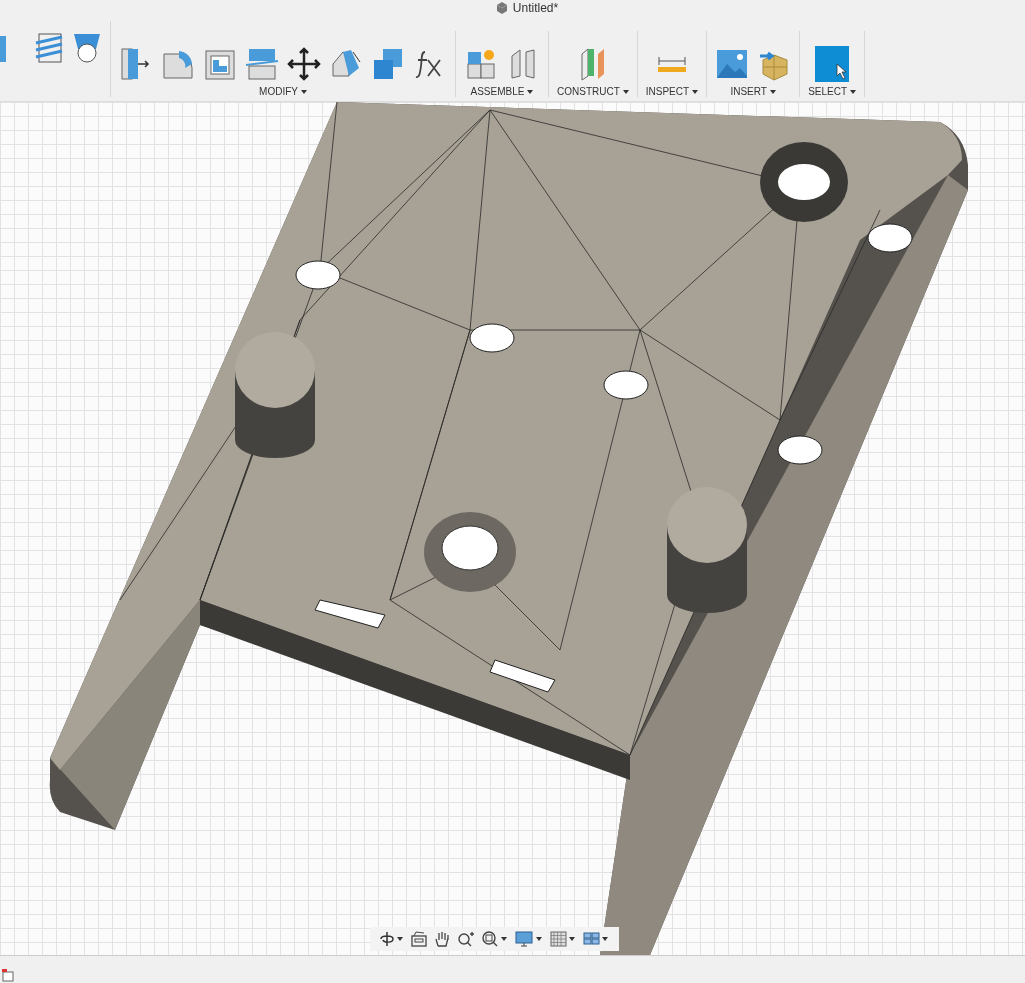  What do you see at coordinates (502, 91) in the screenshot?
I see `toolbar-group-menu: ASSEMBLE` at bounding box center [502, 91].